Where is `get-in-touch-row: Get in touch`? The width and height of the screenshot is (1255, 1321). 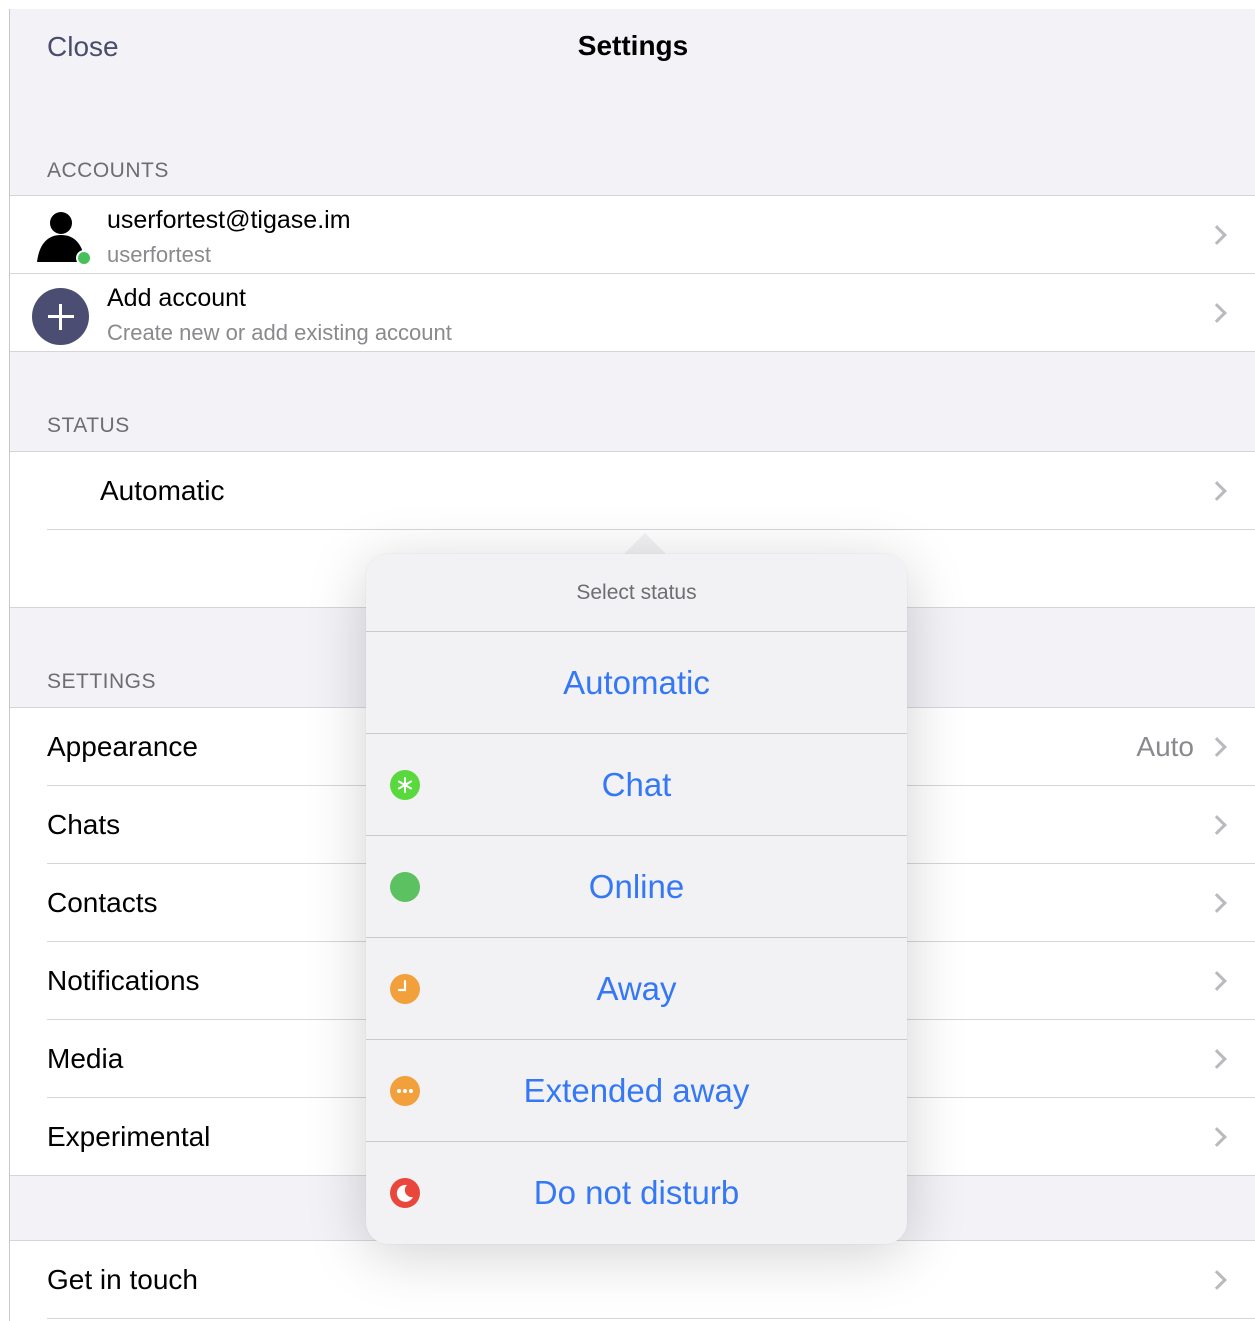
get-in-touch-row: Get in touch is located at coordinates (632, 1280).